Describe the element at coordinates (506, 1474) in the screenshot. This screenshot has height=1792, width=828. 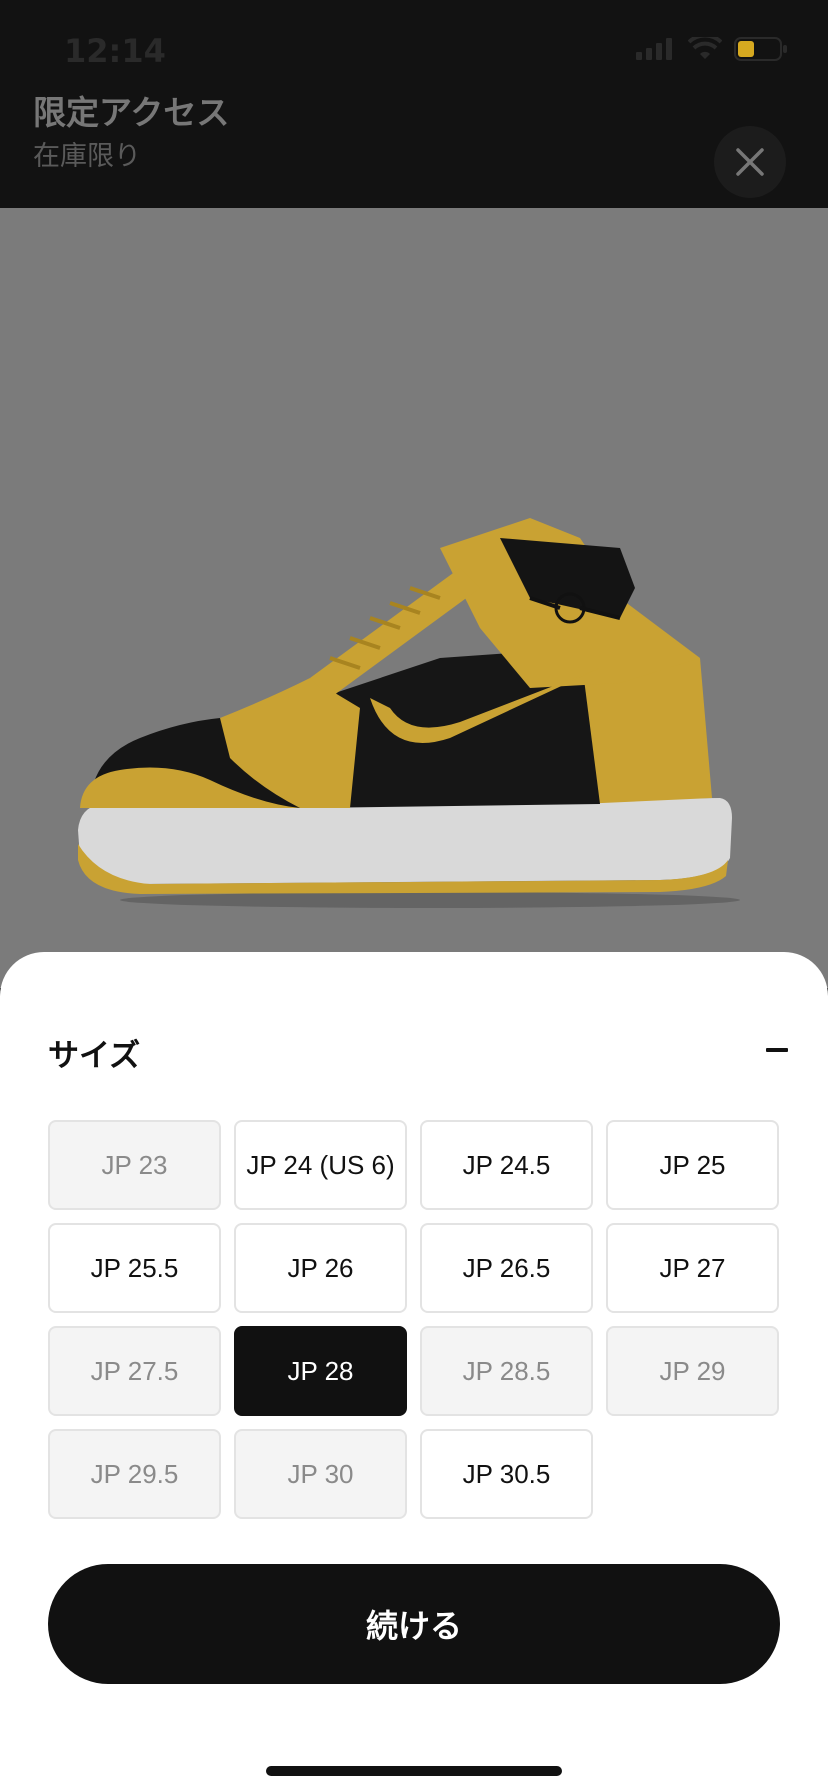
I see `size-option: JP 30.5` at that location.